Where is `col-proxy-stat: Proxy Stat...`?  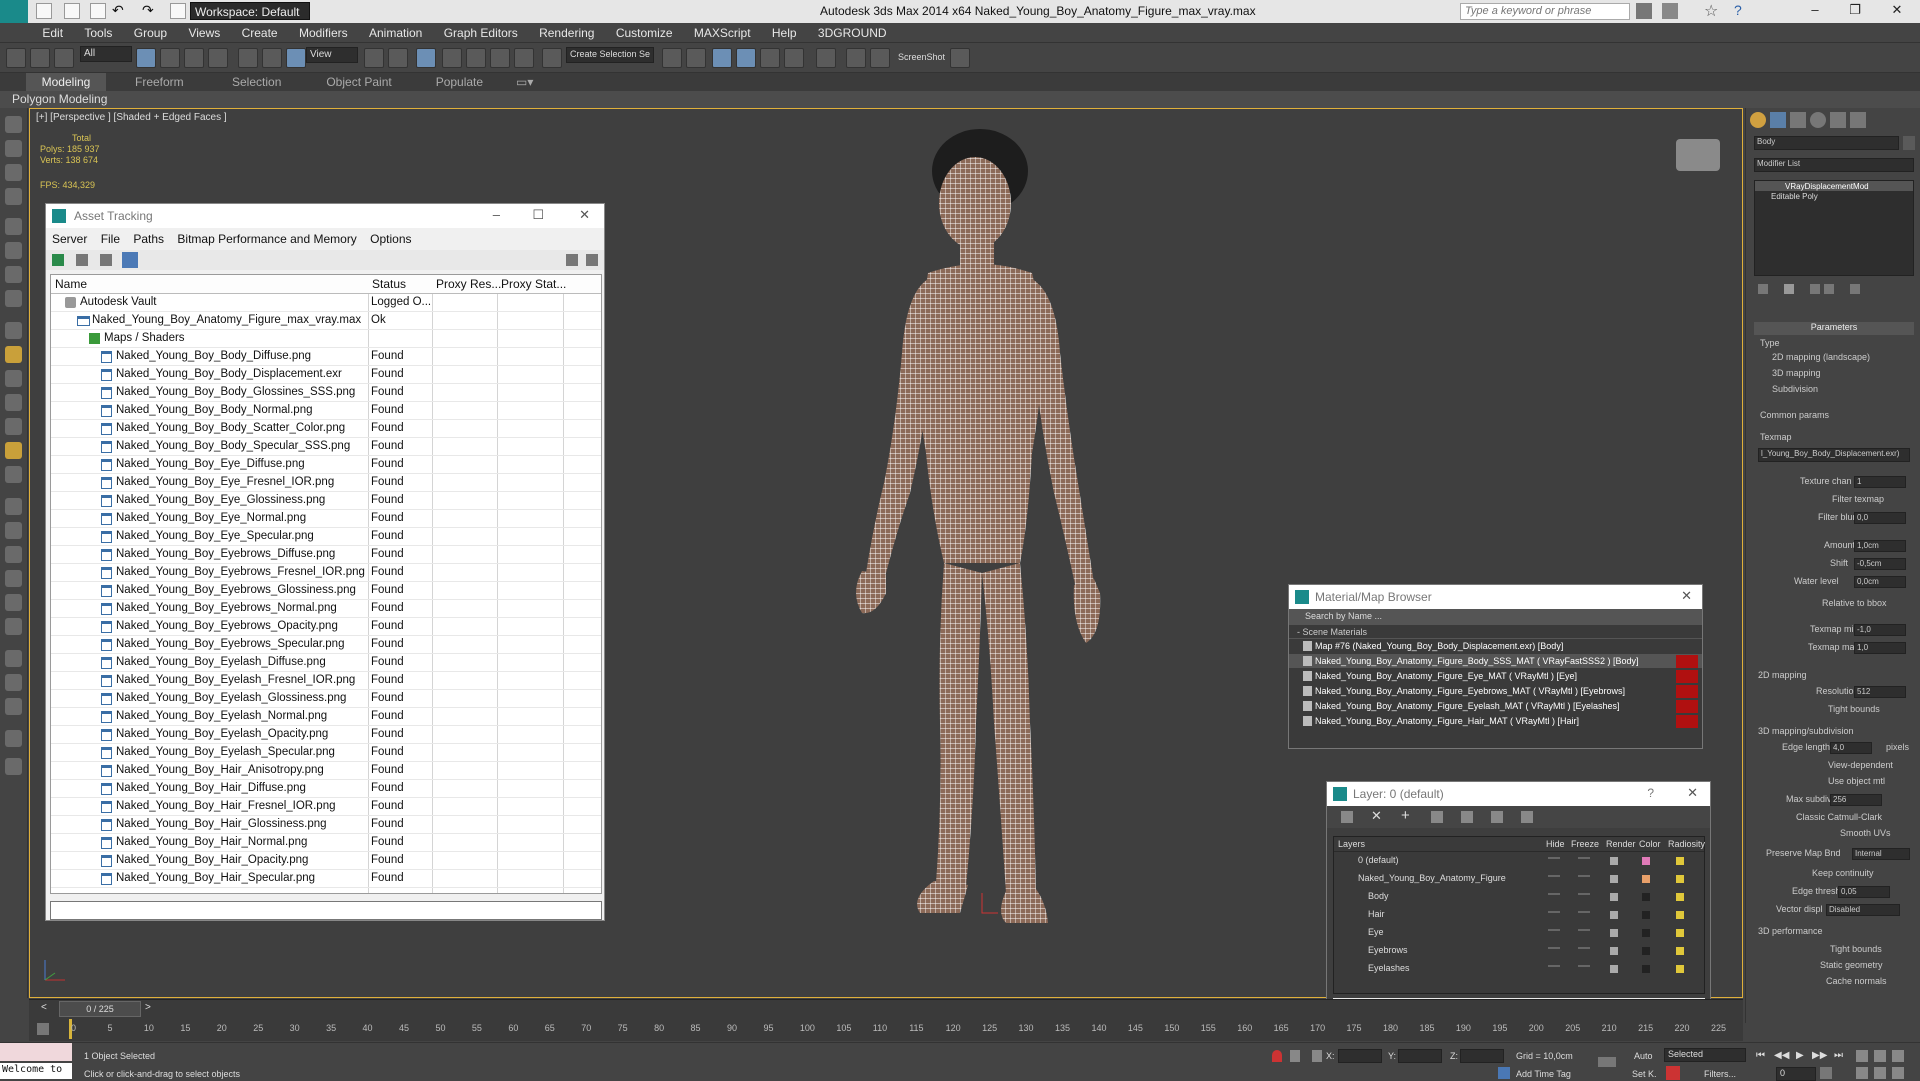 col-proxy-stat: Proxy Stat... is located at coordinates (533, 284).